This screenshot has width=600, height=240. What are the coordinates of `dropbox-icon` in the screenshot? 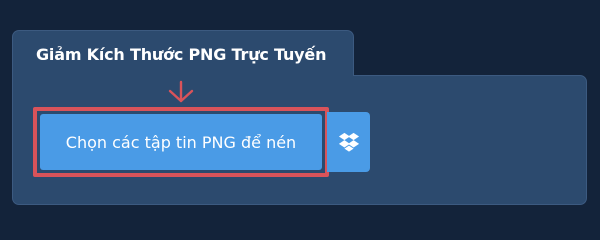 It's located at (348, 142).